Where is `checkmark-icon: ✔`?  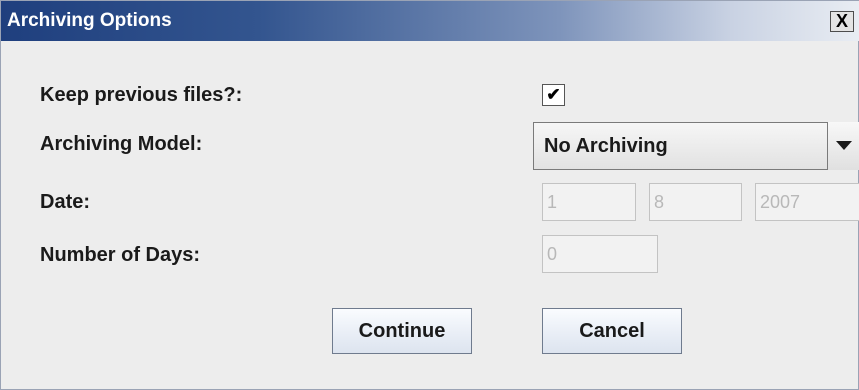 checkmark-icon: ✔ is located at coordinates (553, 94).